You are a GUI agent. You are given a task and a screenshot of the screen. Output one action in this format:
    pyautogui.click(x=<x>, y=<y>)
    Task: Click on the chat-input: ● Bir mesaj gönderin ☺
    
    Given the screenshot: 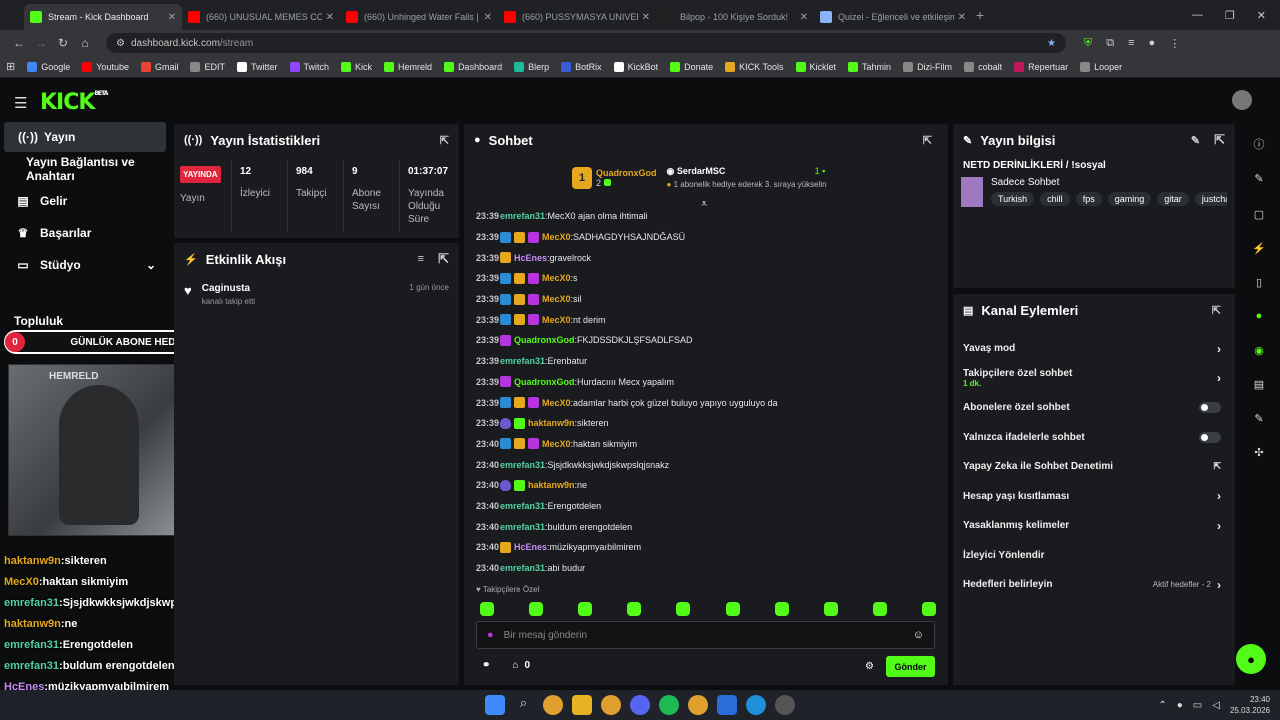 What is the action you would take?
    pyautogui.click(x=705, y=635)
    